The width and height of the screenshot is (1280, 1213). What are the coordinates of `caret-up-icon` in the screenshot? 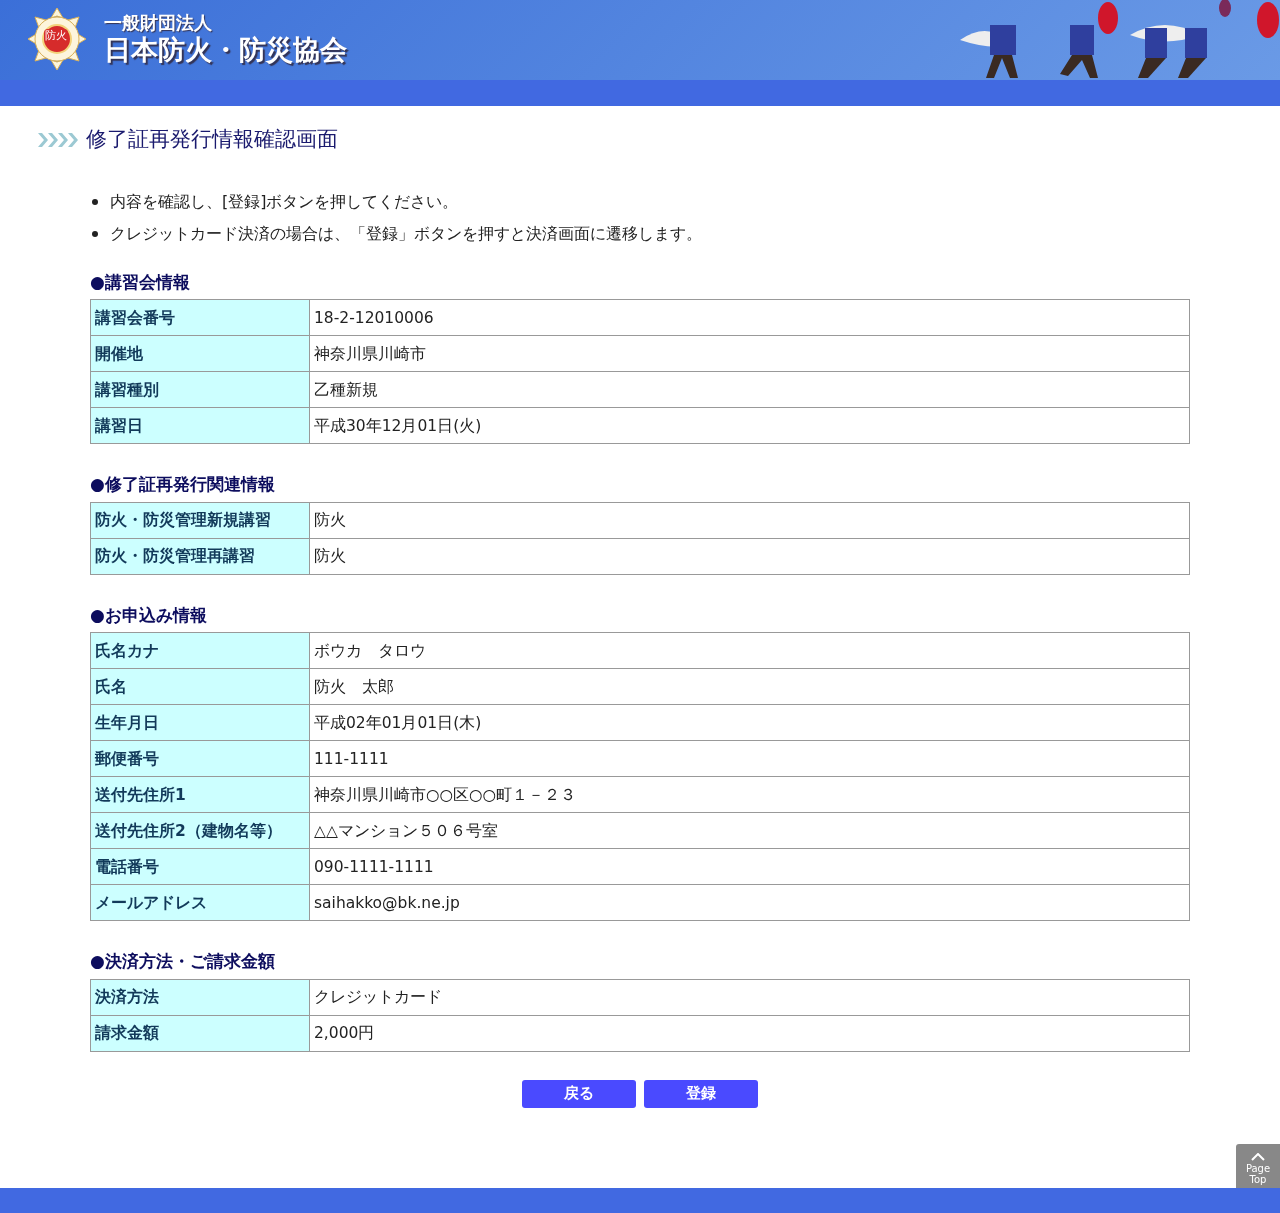 It's located at (1258, 1157).